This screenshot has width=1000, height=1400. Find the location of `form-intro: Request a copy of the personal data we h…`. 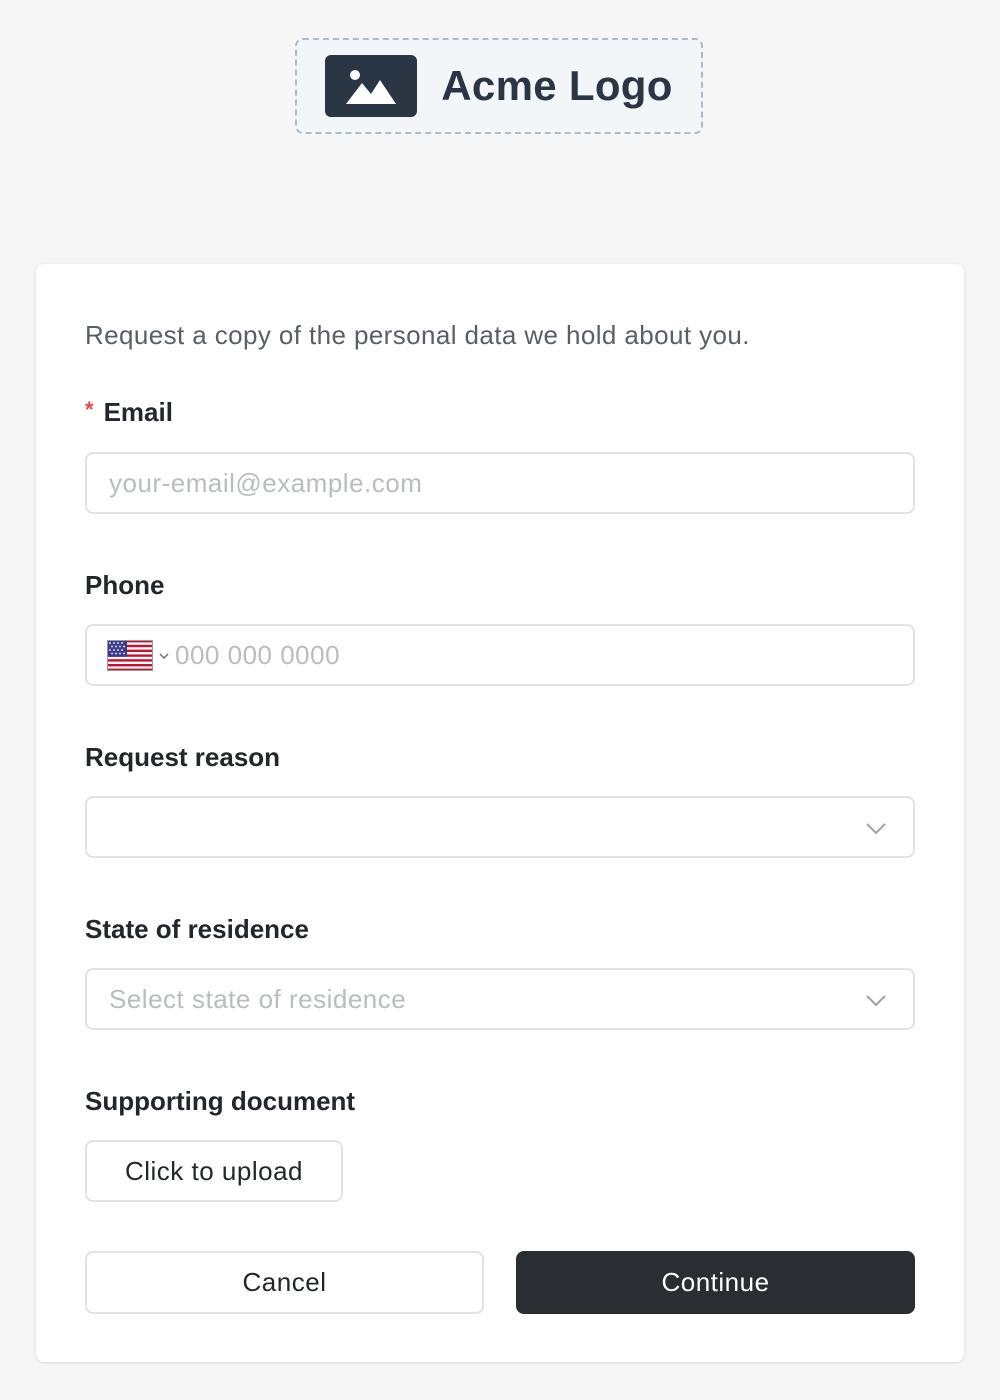

form-intro: Request a copy of the personal data we h… is located at coordinates (417, 335).